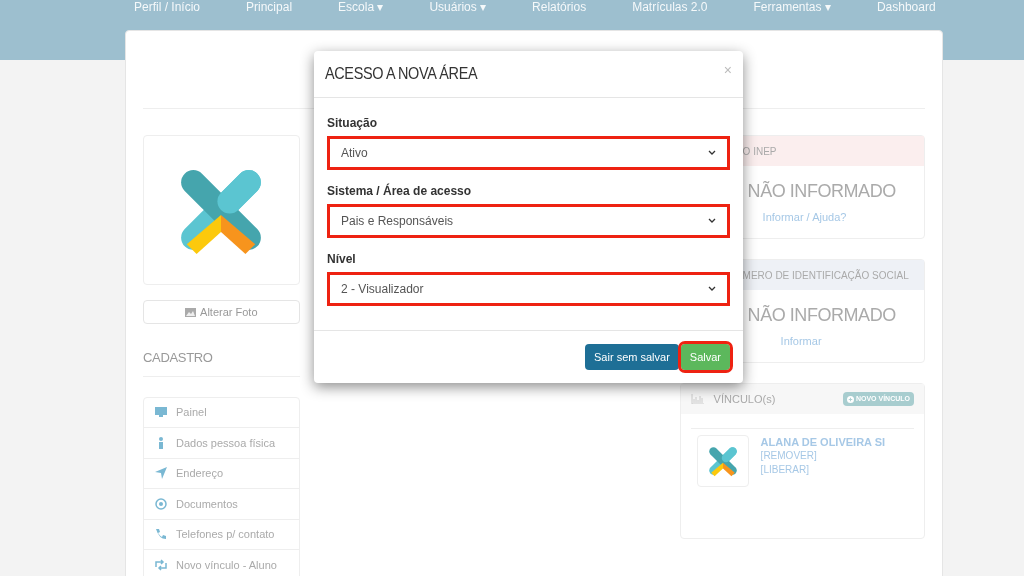  What do you see at coordinates (221, 563) in the screenshot?
I see `menu-item: Novo vínculo - Aluno` at bounding box center [221, 563].